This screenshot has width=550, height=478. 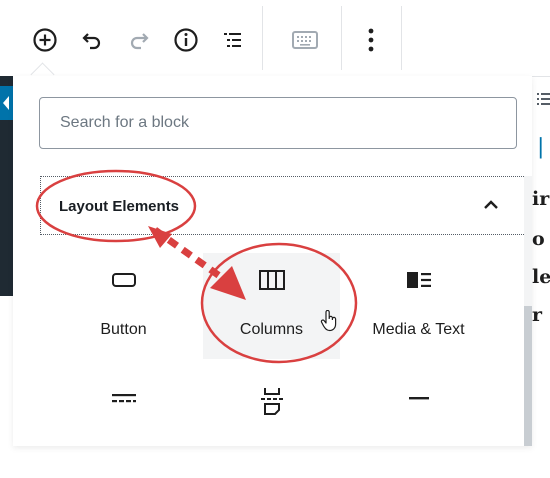 What do you see at coordinates (284, 205) in the screenshot?
I see `layout-elements-panel-toggle: Layout Elements` at bounding box center [284, 205].